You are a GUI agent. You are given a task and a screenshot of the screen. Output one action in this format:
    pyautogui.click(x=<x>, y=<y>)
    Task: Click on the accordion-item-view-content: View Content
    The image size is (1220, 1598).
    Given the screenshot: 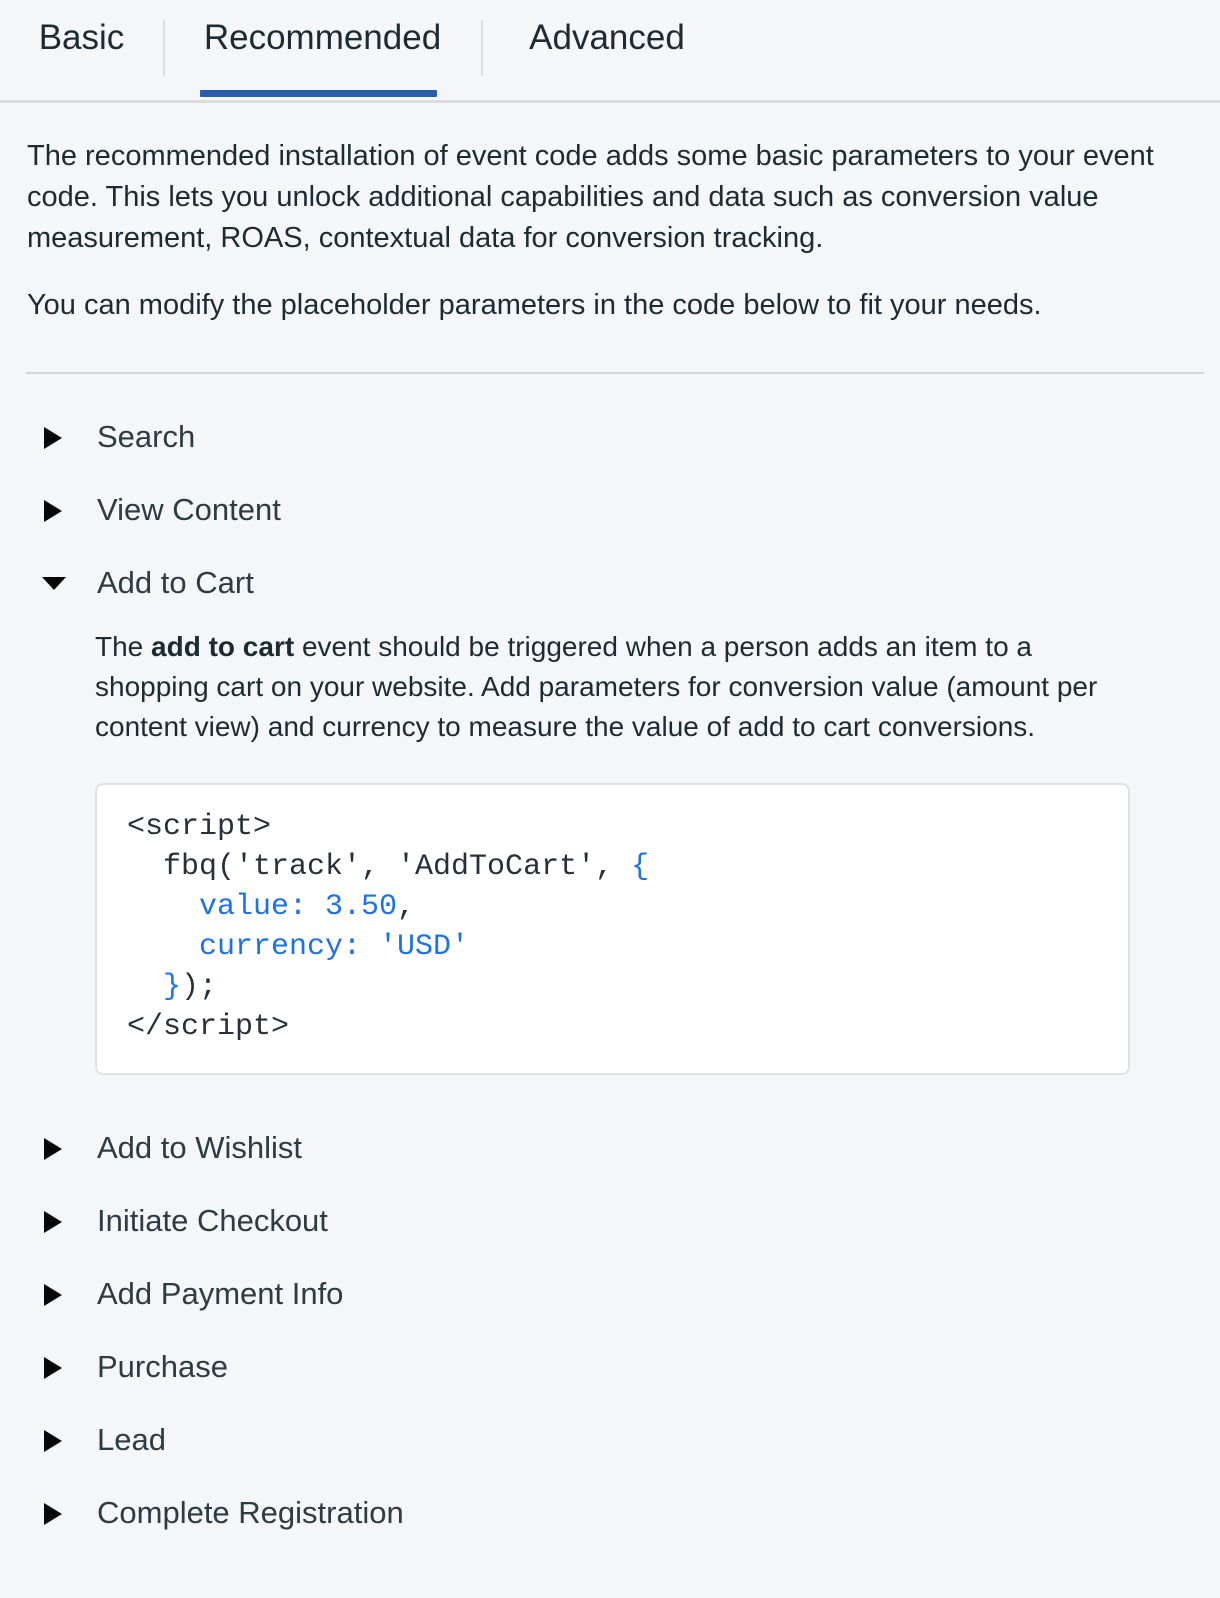 What is the action you would take?
    pyautogui.click(x=610, y=509)
    